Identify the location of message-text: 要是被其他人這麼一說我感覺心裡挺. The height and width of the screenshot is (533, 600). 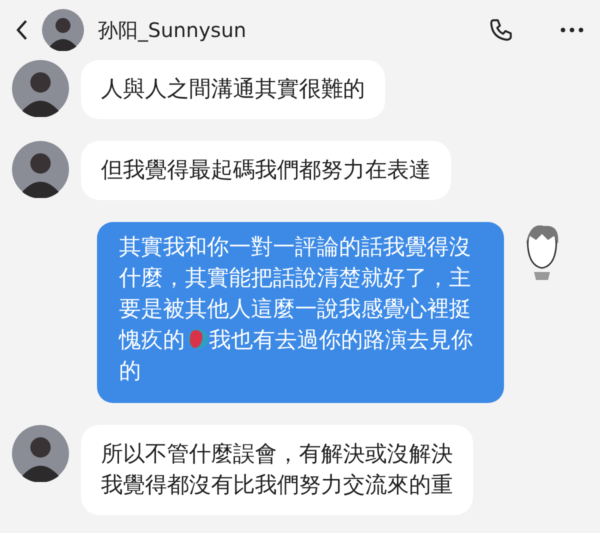
(295, 309).